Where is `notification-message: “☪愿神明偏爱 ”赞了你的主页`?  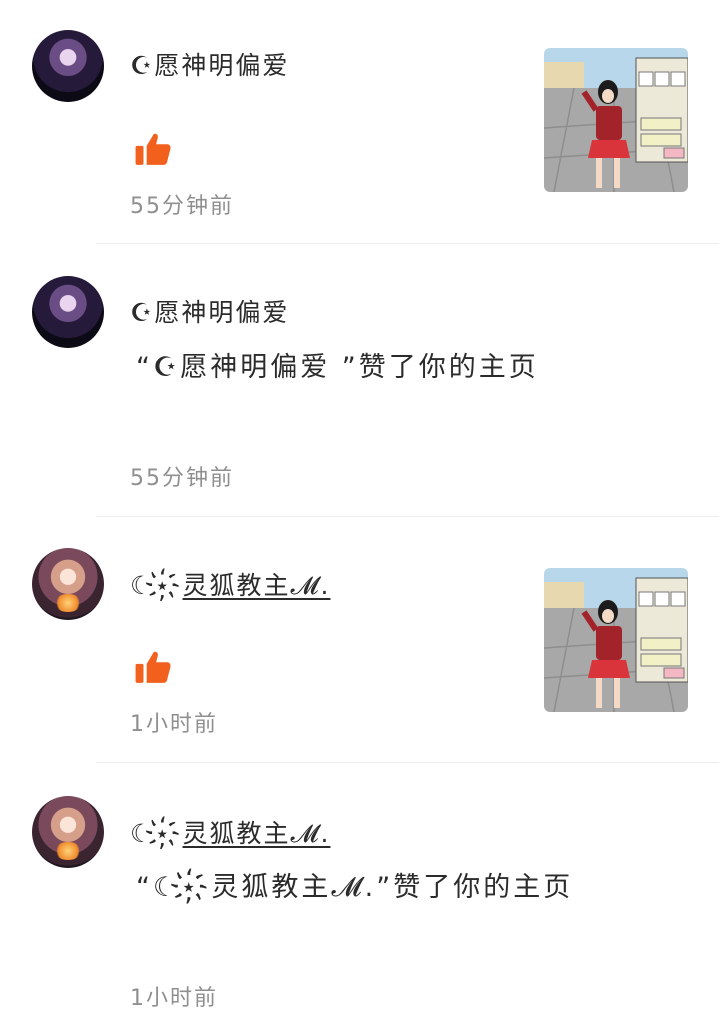
notification-message: “☪愿神明偏爱 ”赞了你的主页 is located at coordinates (337, 367).